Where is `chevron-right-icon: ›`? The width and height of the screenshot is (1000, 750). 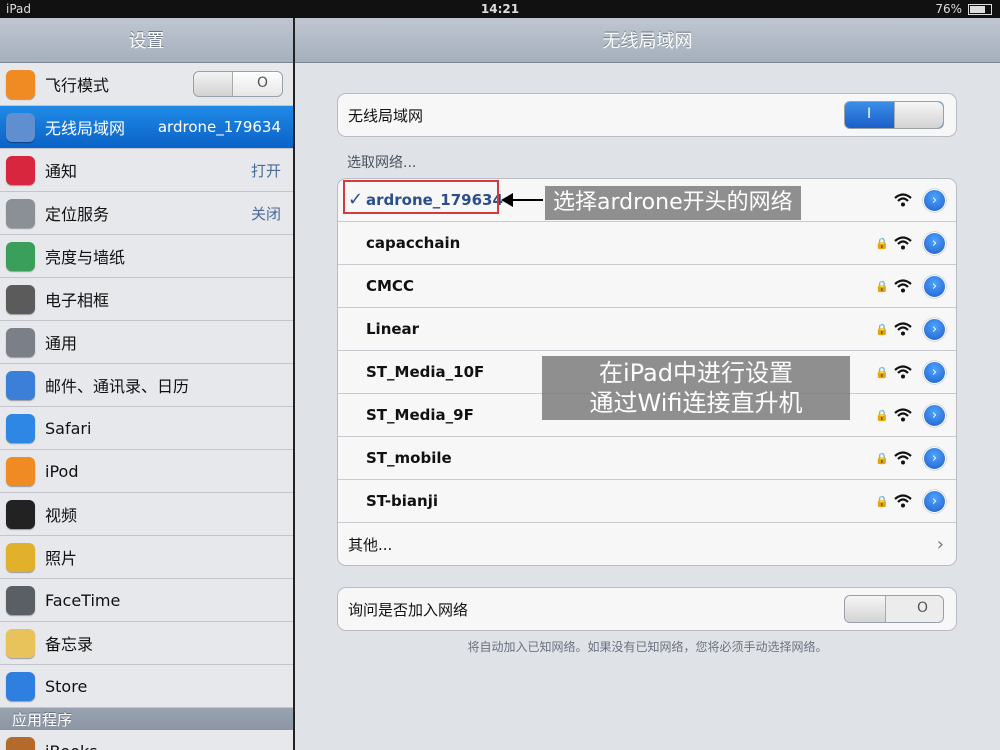 chevron-right-icon: › is located at coordinates (940, 544).